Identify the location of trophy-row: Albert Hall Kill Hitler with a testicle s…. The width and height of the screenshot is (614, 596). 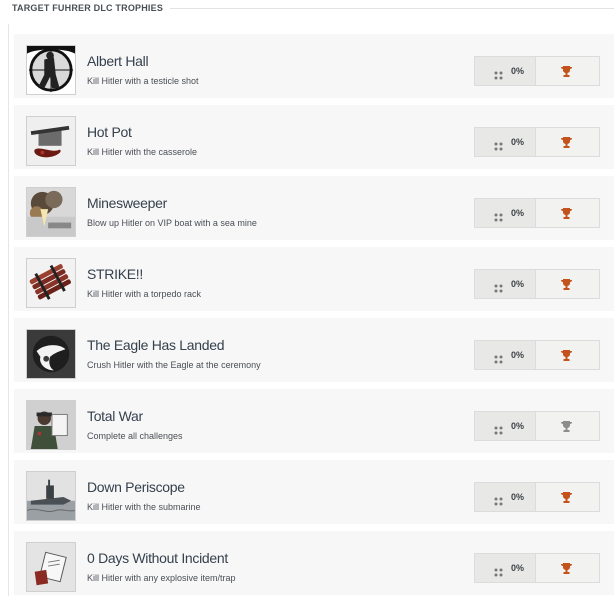
(314, 66).